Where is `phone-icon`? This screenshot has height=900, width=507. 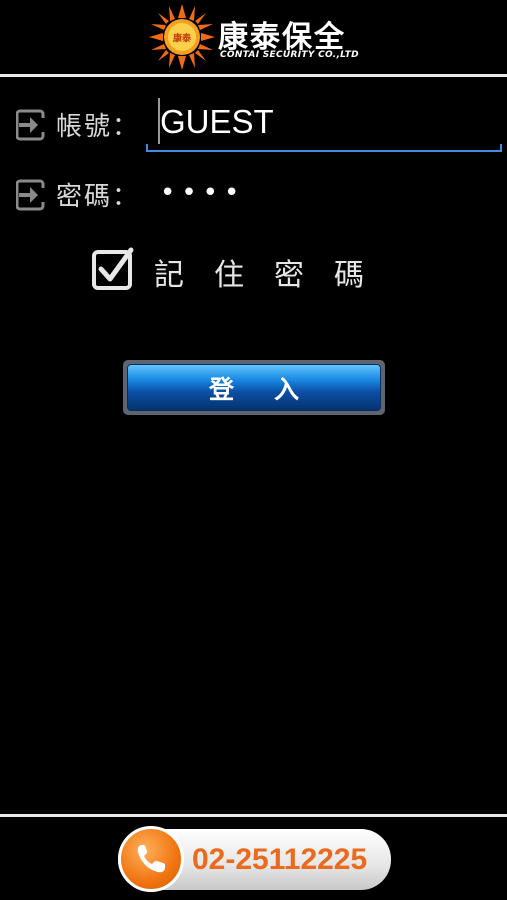
phone-icon is located at coordinates (151, 859).